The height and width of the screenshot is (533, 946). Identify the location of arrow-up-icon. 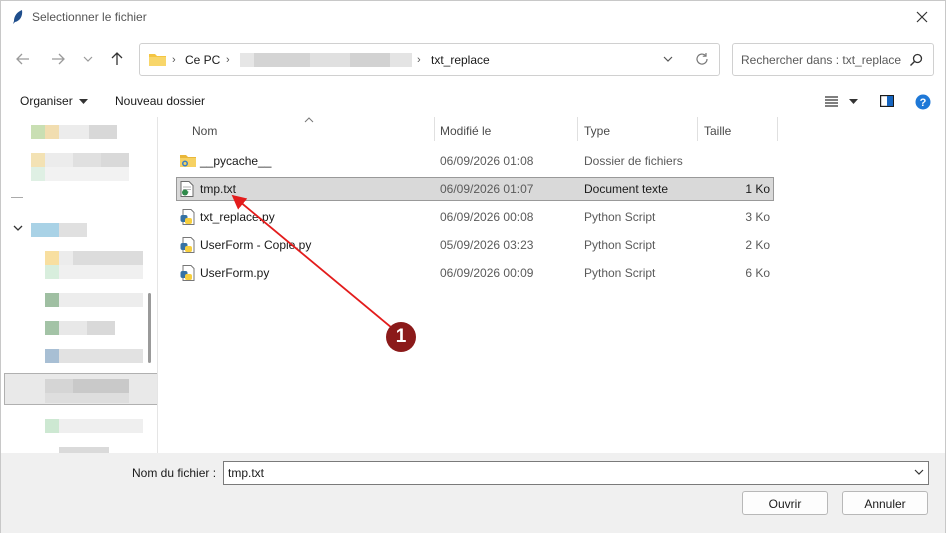
(117, 58).